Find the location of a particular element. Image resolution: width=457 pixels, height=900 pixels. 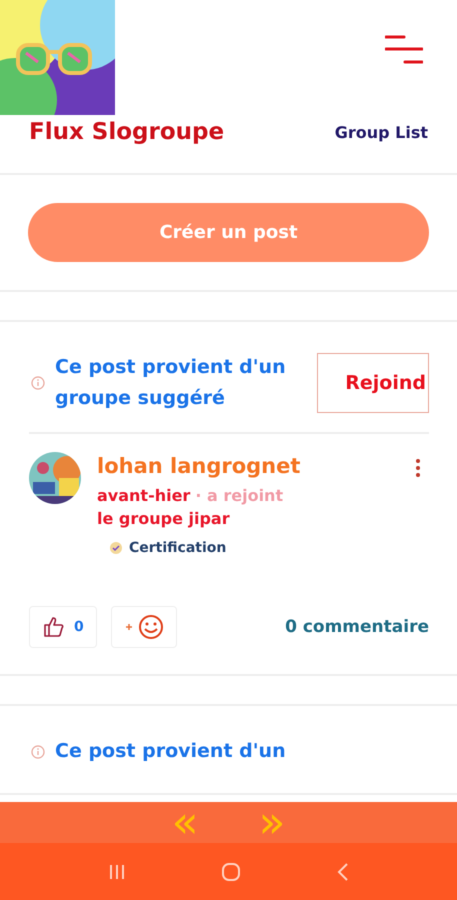

like-button: 0 is located at coordinates (63, 627).